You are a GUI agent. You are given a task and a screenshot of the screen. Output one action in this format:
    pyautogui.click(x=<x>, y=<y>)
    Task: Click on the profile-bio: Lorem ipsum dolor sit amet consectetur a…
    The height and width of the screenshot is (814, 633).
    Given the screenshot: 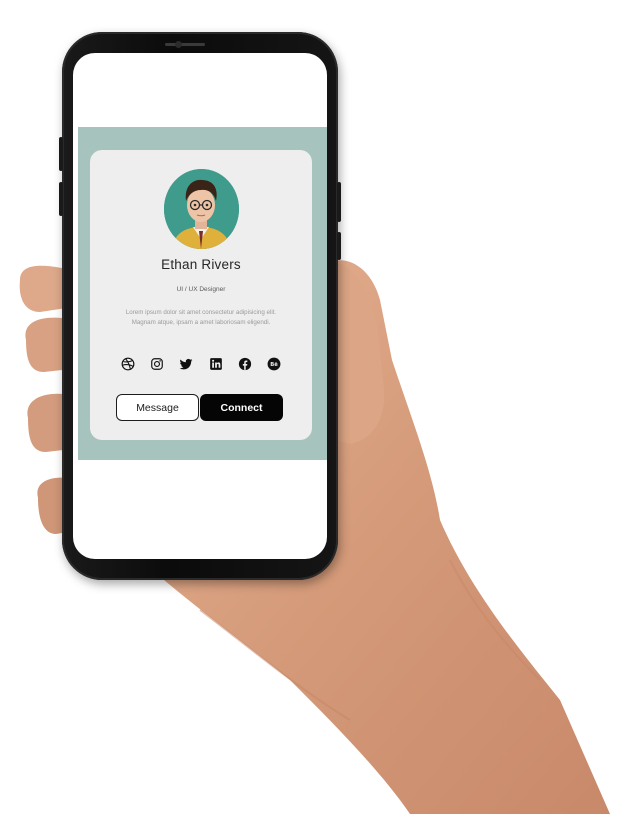 What is the action you would take?
    pyautogui.click(x=201, y=317)
    